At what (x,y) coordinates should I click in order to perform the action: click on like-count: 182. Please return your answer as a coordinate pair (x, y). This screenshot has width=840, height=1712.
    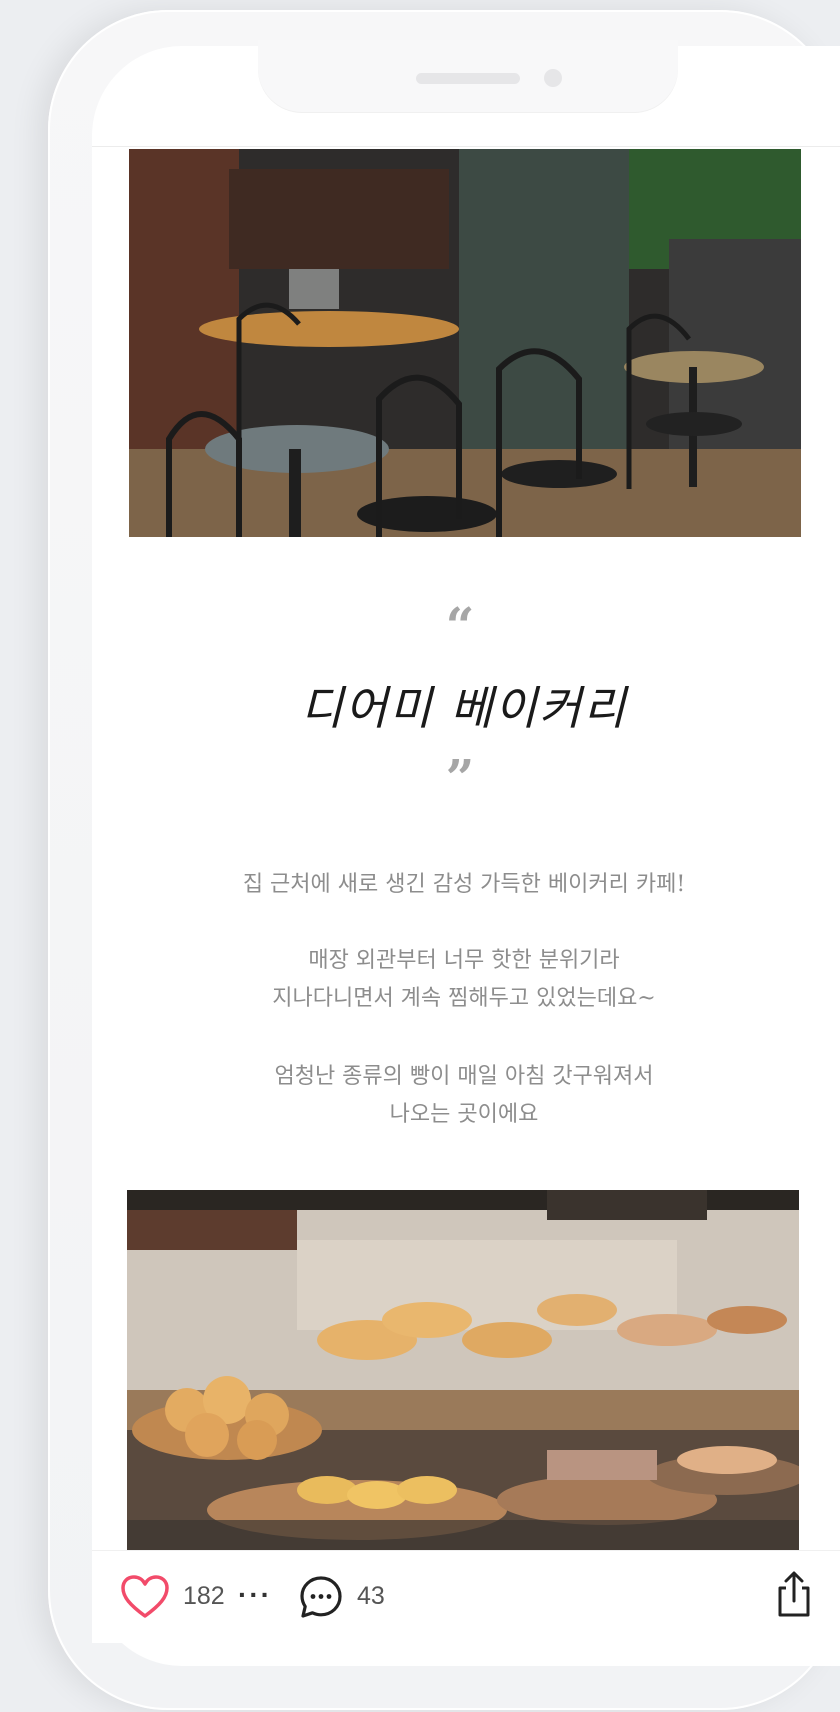
    Looking at the image, I should click on (204, 1596).